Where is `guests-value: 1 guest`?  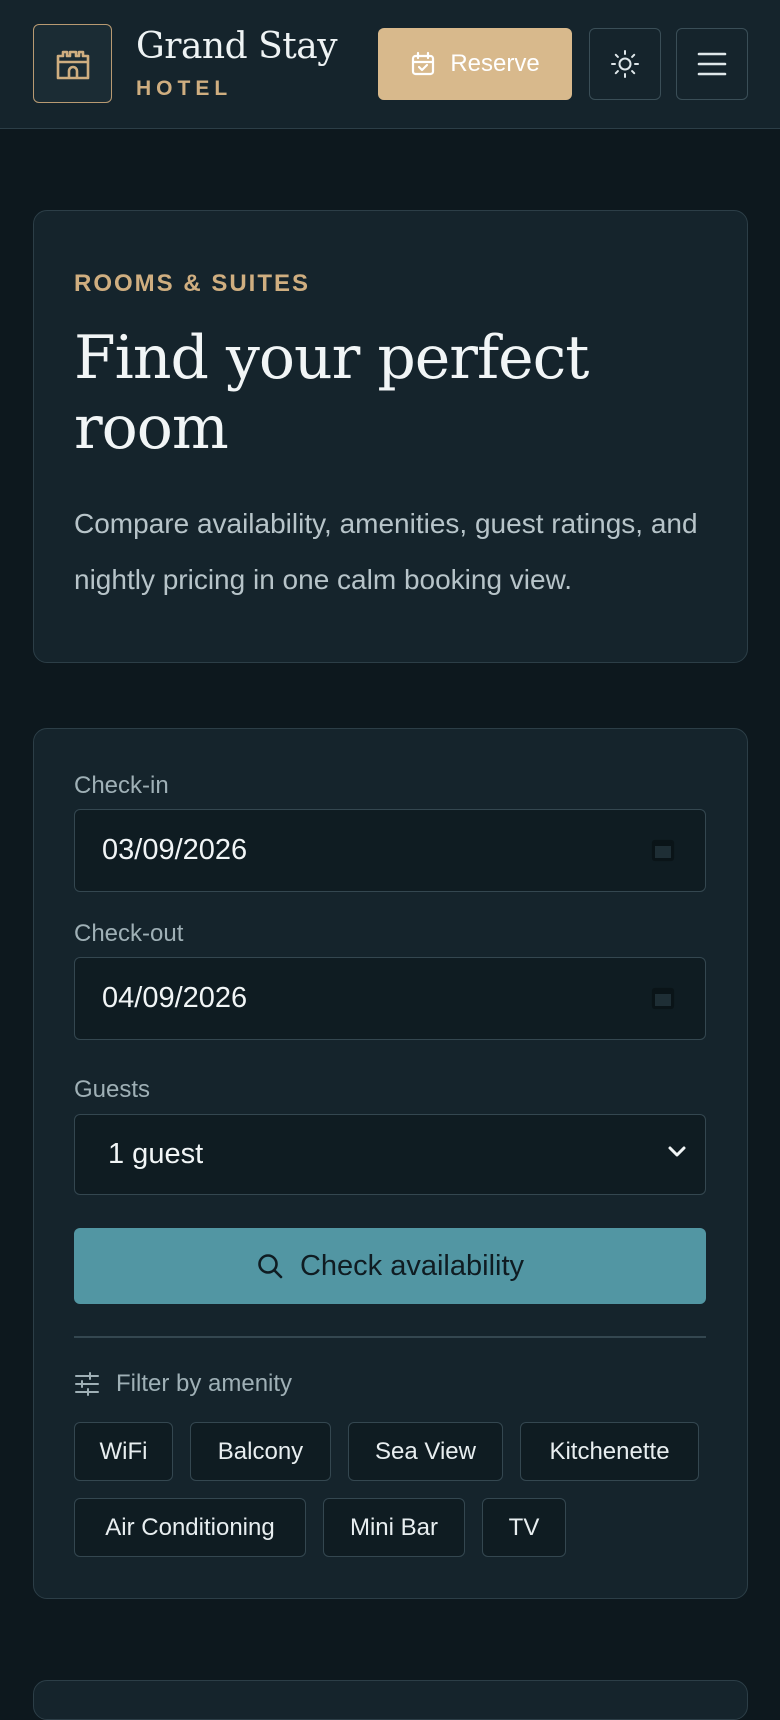 guests-value: 1 guest is located at coordinates (156, 1154).